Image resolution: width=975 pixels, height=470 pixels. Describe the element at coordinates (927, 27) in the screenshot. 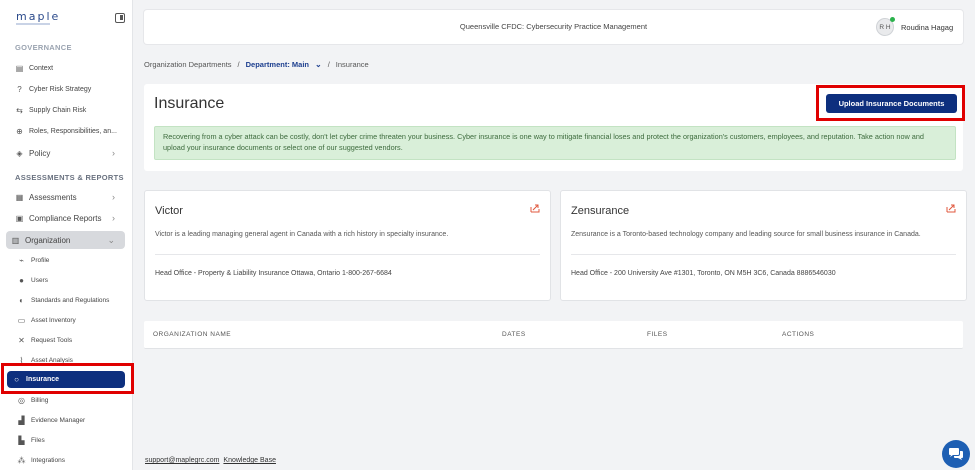

I see `user-name: Roudina Hagag` at that location.